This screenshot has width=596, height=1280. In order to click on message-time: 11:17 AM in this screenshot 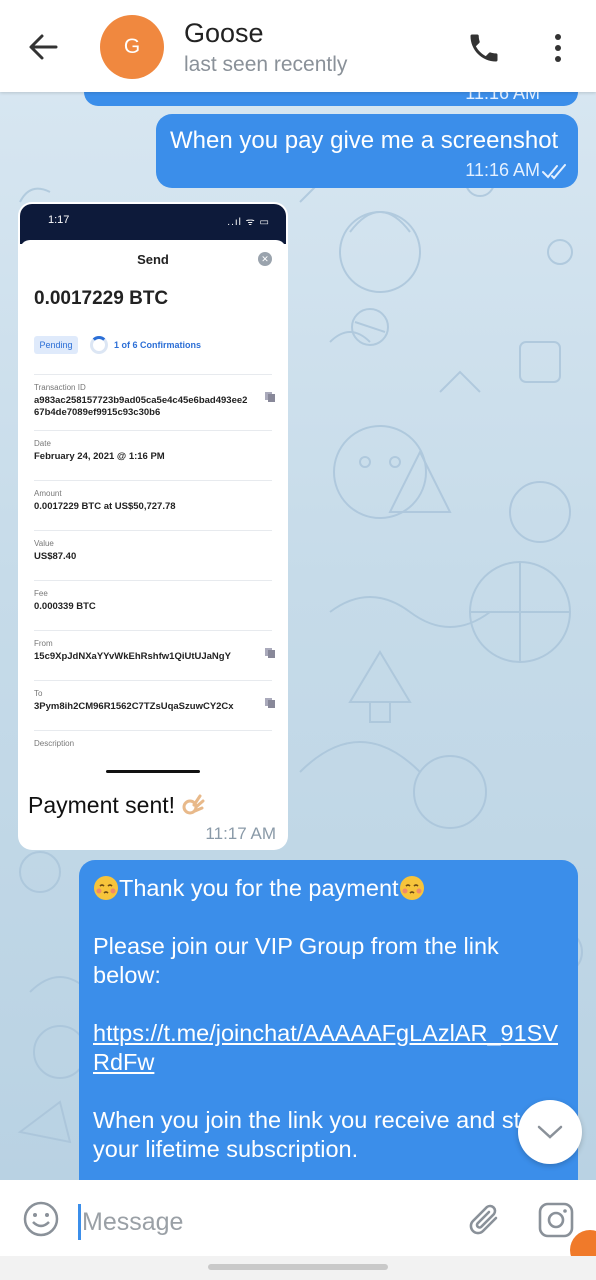, I will do `click(240, 833)`.